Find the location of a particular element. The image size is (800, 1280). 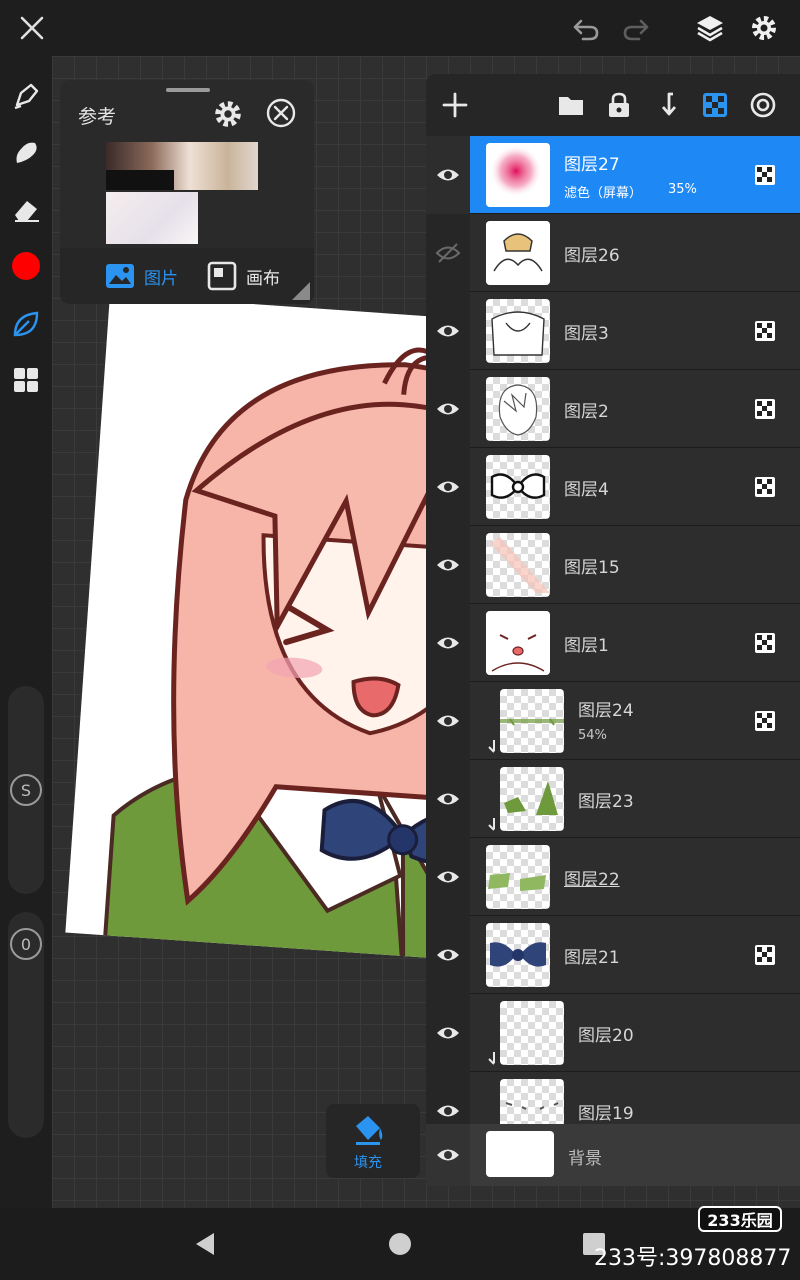

brush-icon is located at coordinates (26, 96).